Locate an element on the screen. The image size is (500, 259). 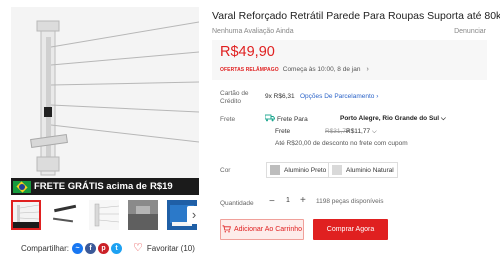
favorite-button: ♡ Favoritar (10) is located at coordinates (164, 248).